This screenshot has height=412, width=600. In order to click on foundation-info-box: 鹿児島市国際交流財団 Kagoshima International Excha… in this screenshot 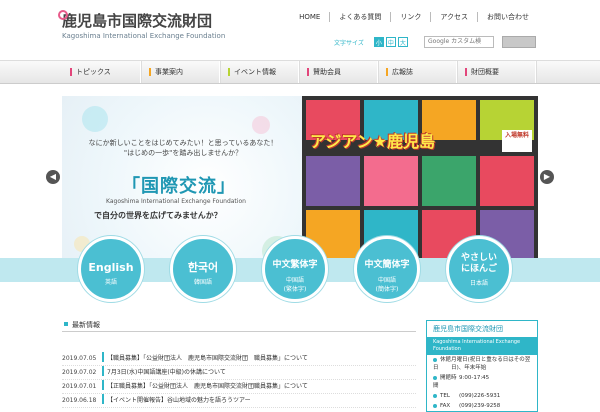, I will do `click(482, 366)`.